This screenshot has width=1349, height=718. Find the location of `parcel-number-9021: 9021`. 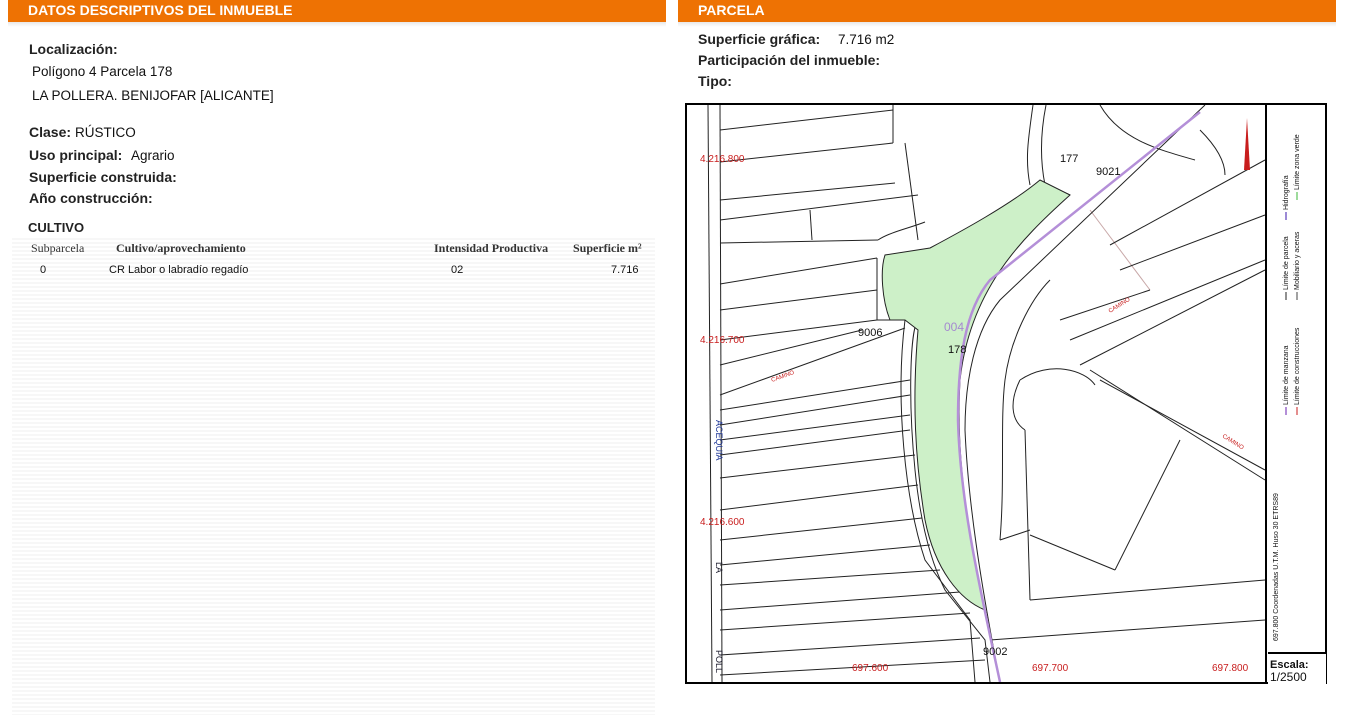

parcel-number-9021: 9021 is located at coordinates (1108, 172).